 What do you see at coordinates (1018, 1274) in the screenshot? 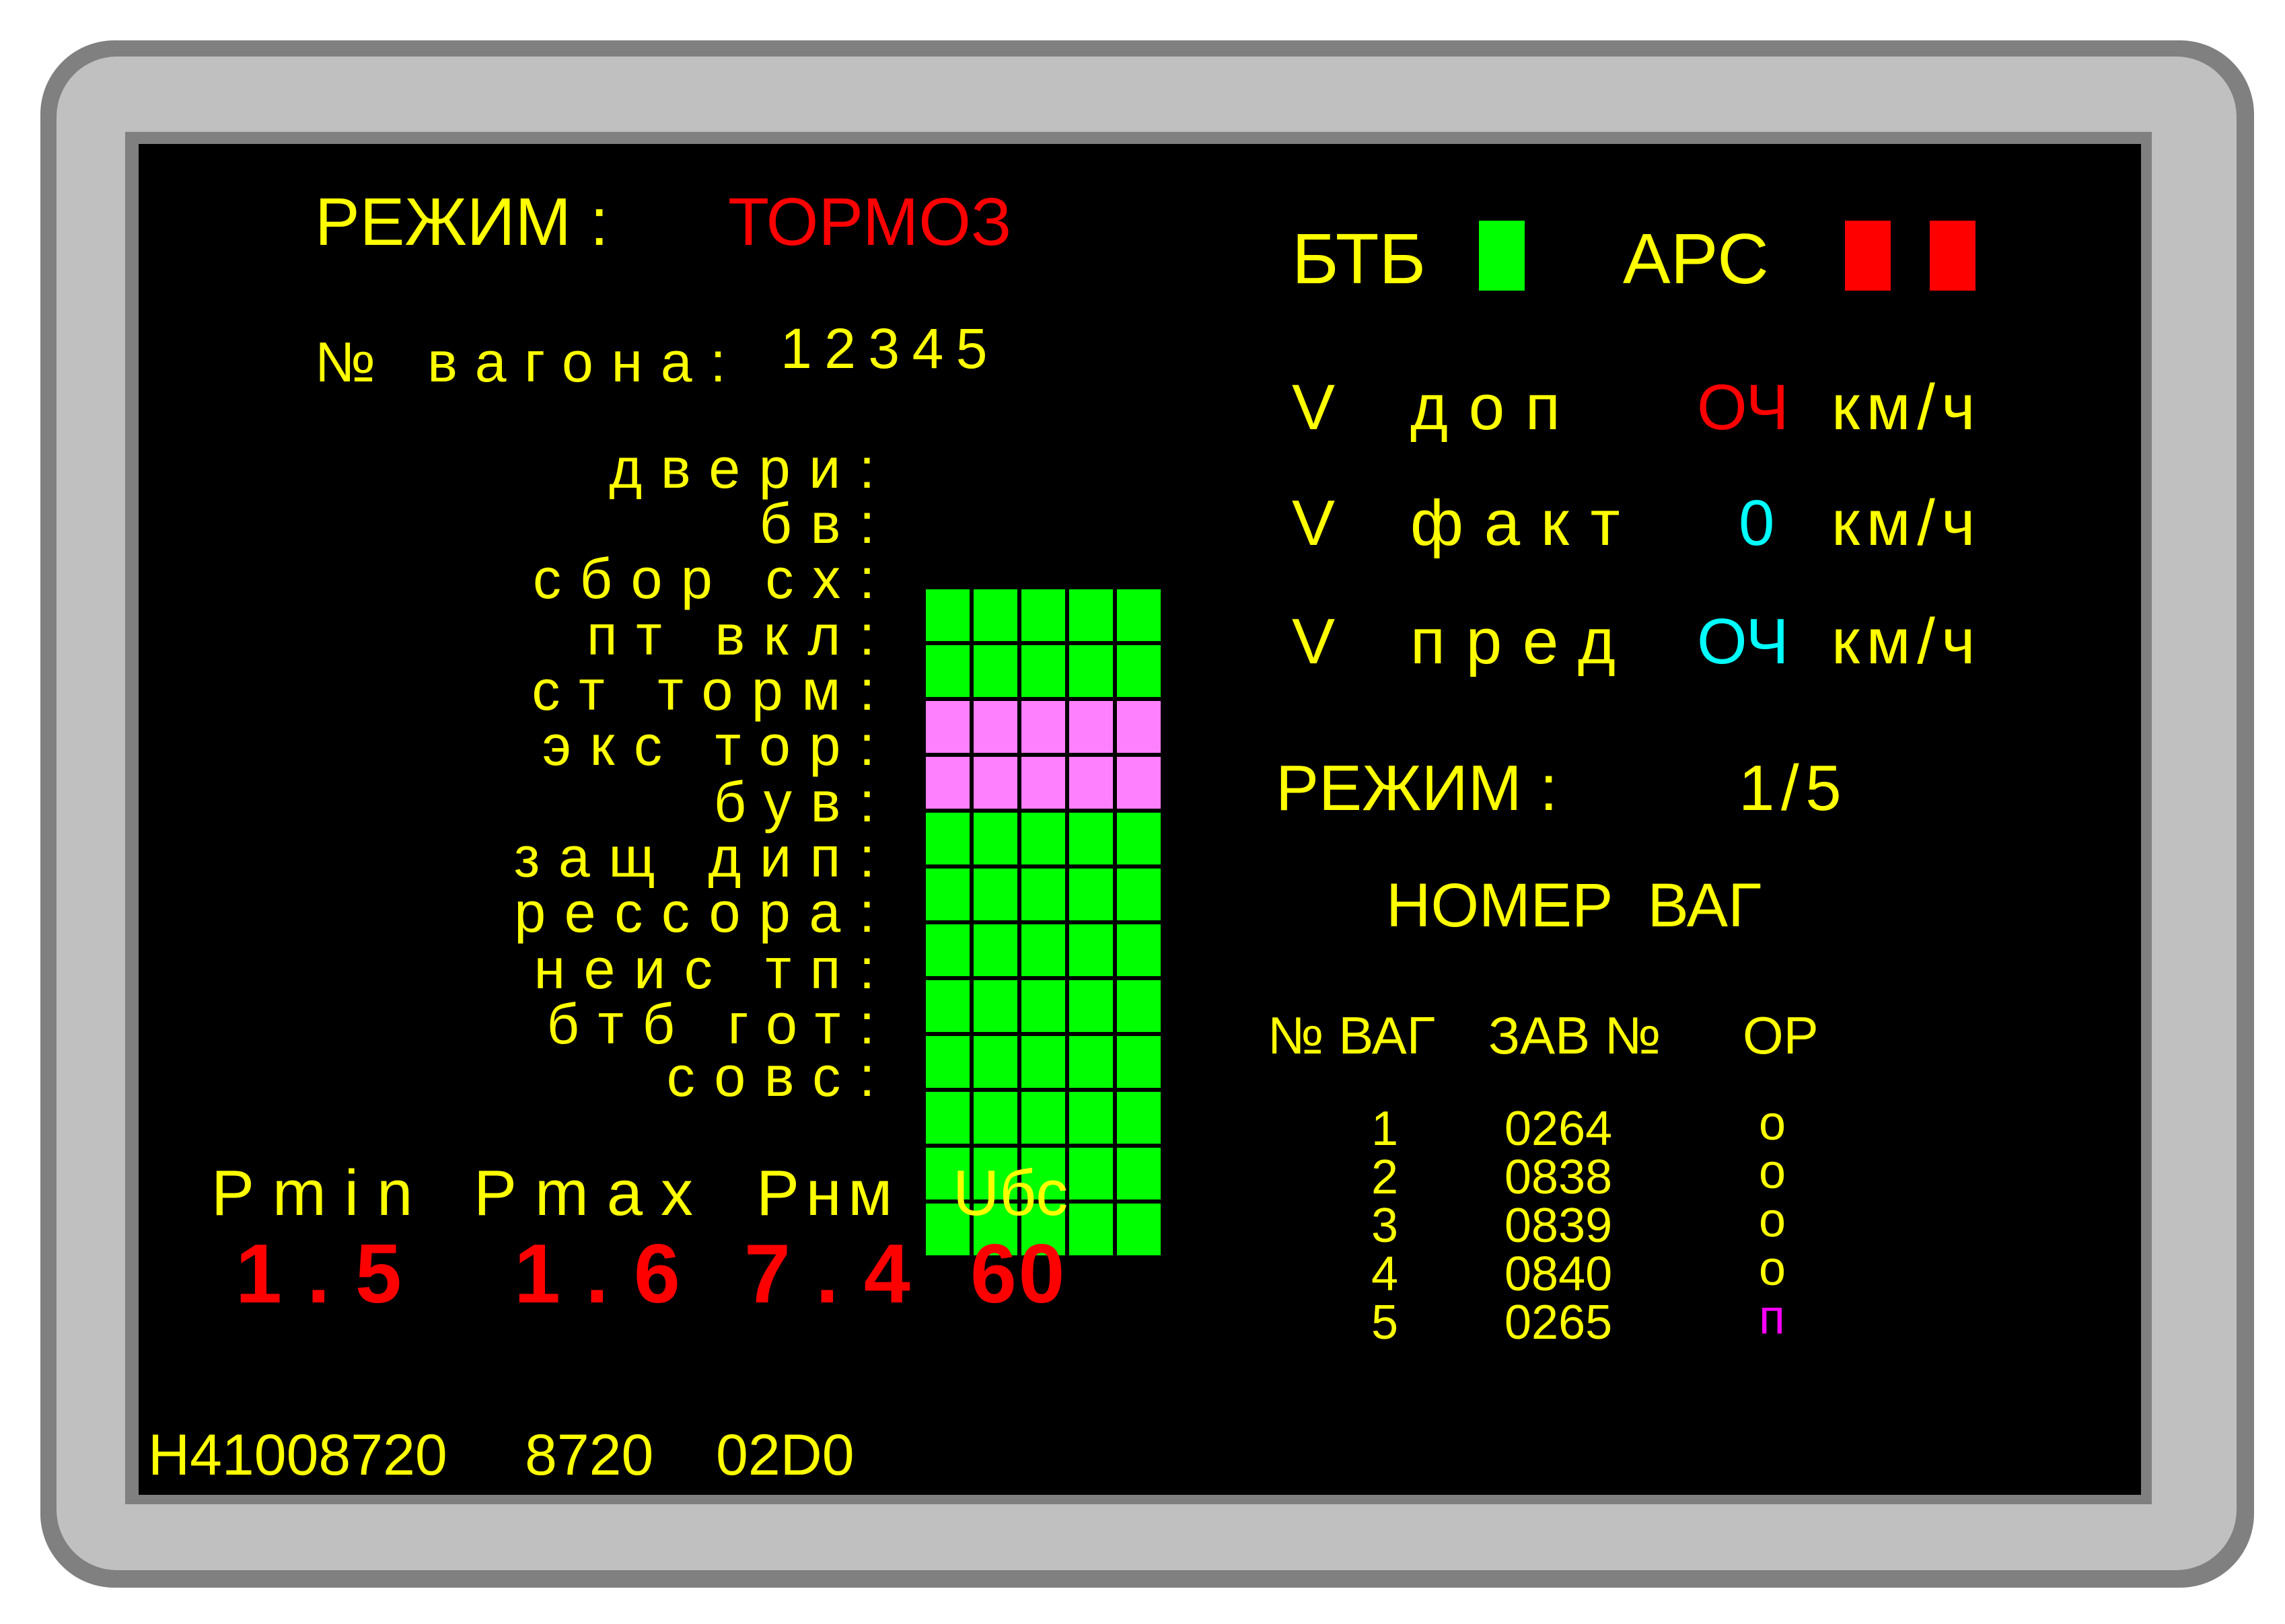
I see `ubc-value: 60` at bounding box center [1018, 1274].